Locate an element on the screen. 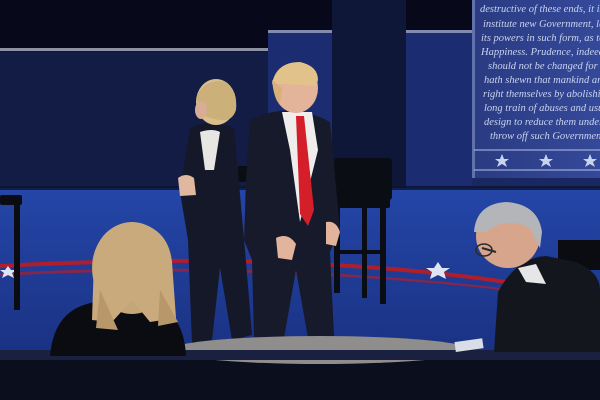 The width and height of the screenshot is (600, 400). banner-line: destructive of these ends, it is the is located at coordinates (540, 9).